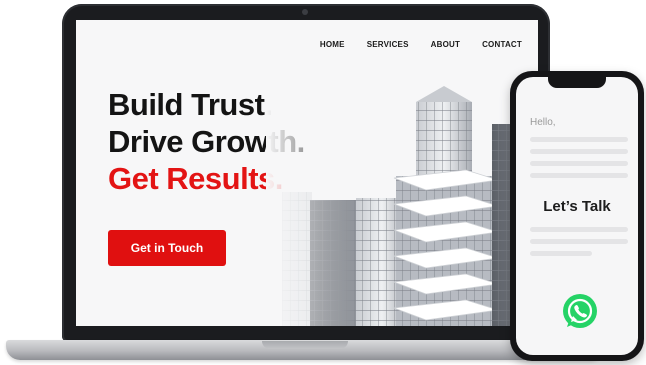 This screenshot has width=646, height=365. Describe the element at coordinates (388, 44) in the screenshot. I see `nav-services-link: SERVICES` at that location.